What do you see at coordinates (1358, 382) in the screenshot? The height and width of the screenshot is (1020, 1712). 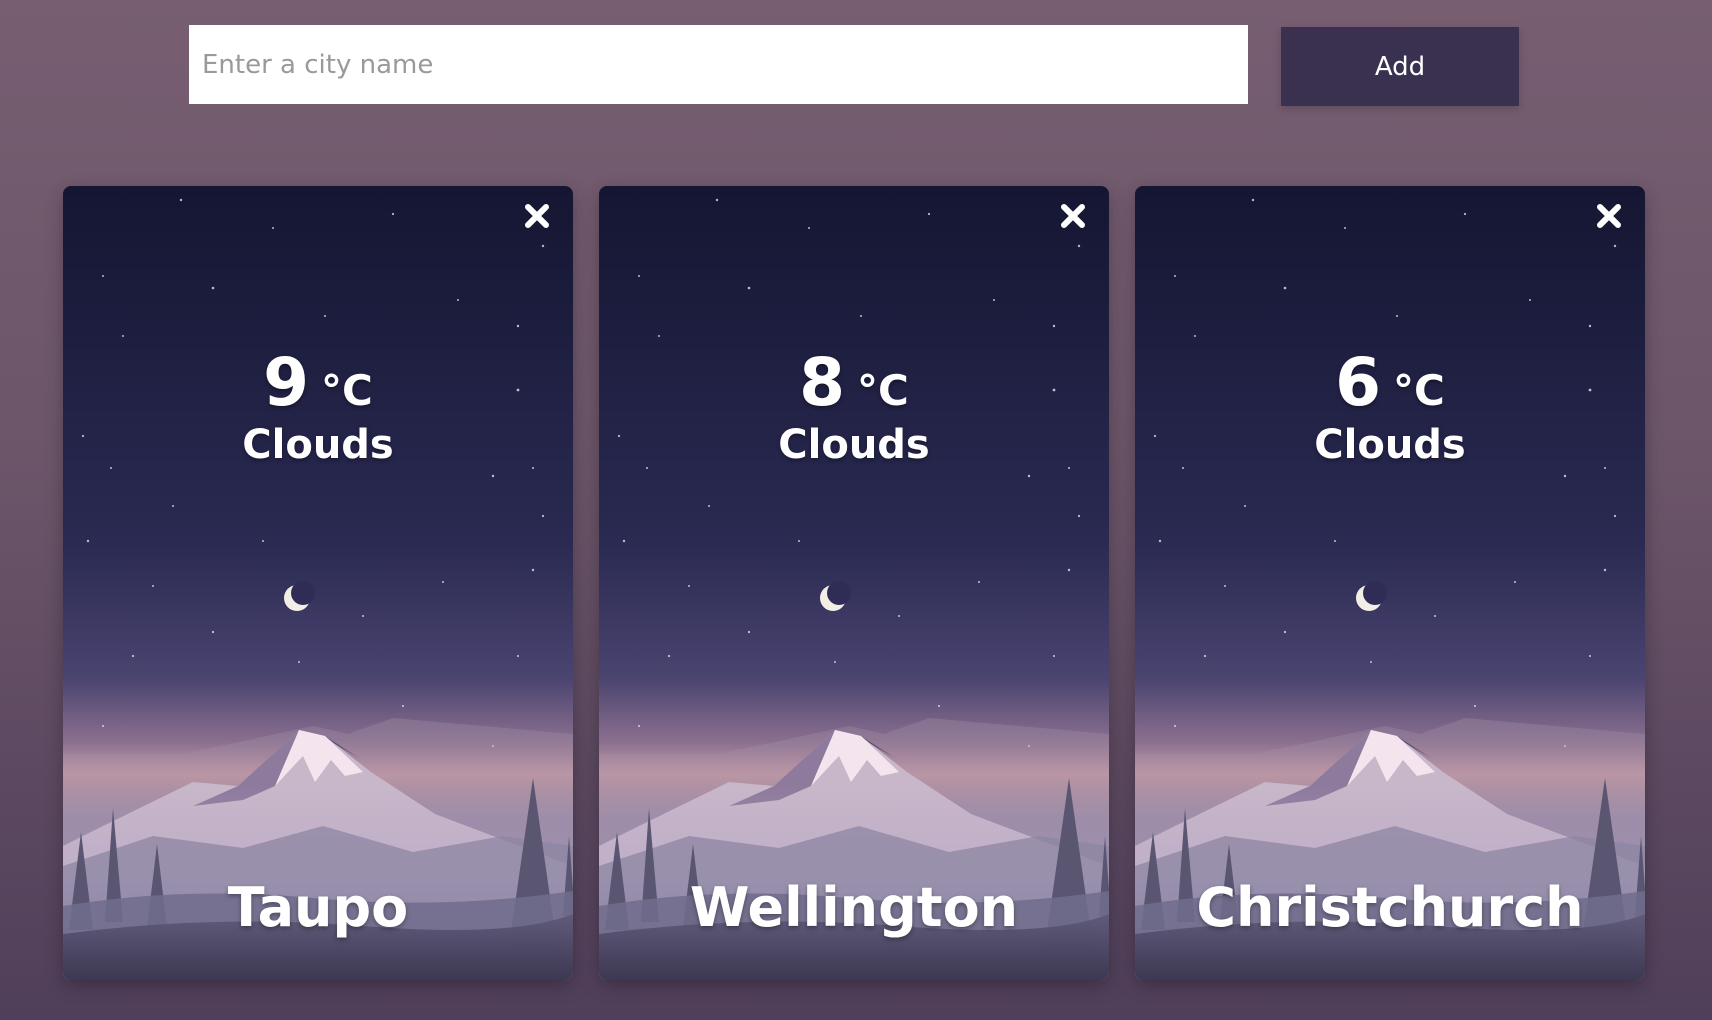 I see `temperature-value: 6` at bounding box center [1358, 382].